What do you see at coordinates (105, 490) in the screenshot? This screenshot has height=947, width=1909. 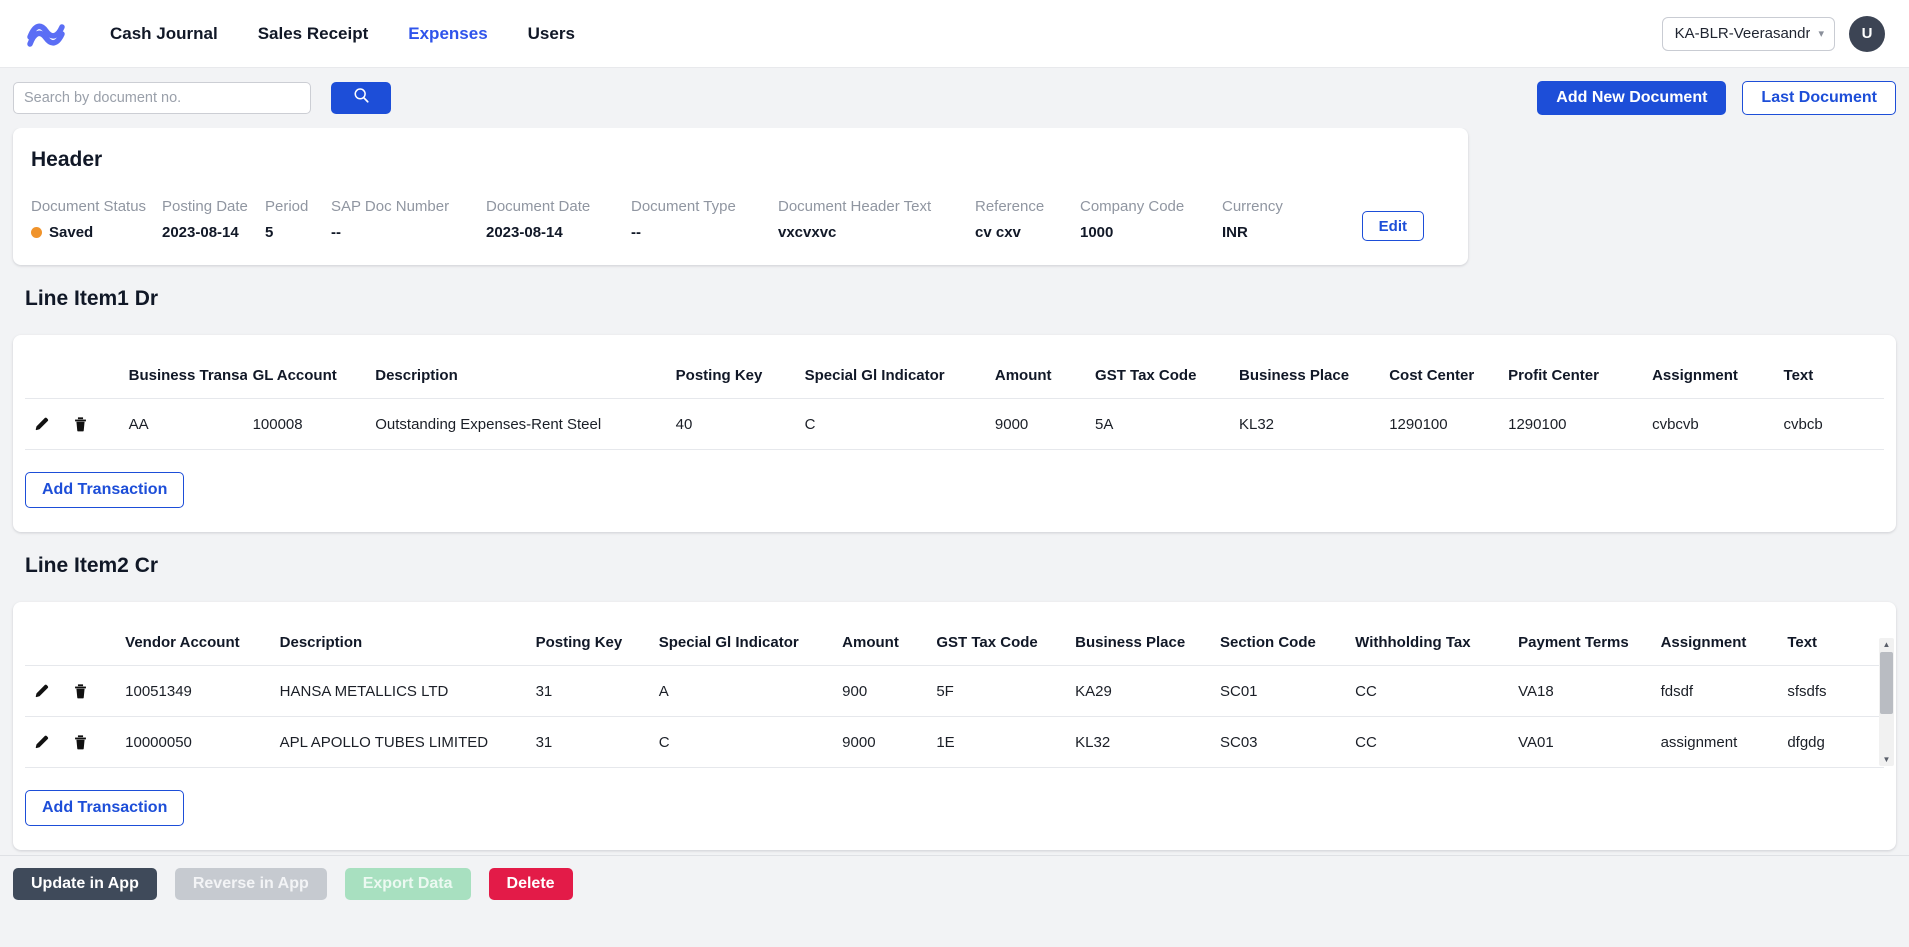 I see `add-transaction-button-1: Add Transaction` at bounding box center [105, 490].